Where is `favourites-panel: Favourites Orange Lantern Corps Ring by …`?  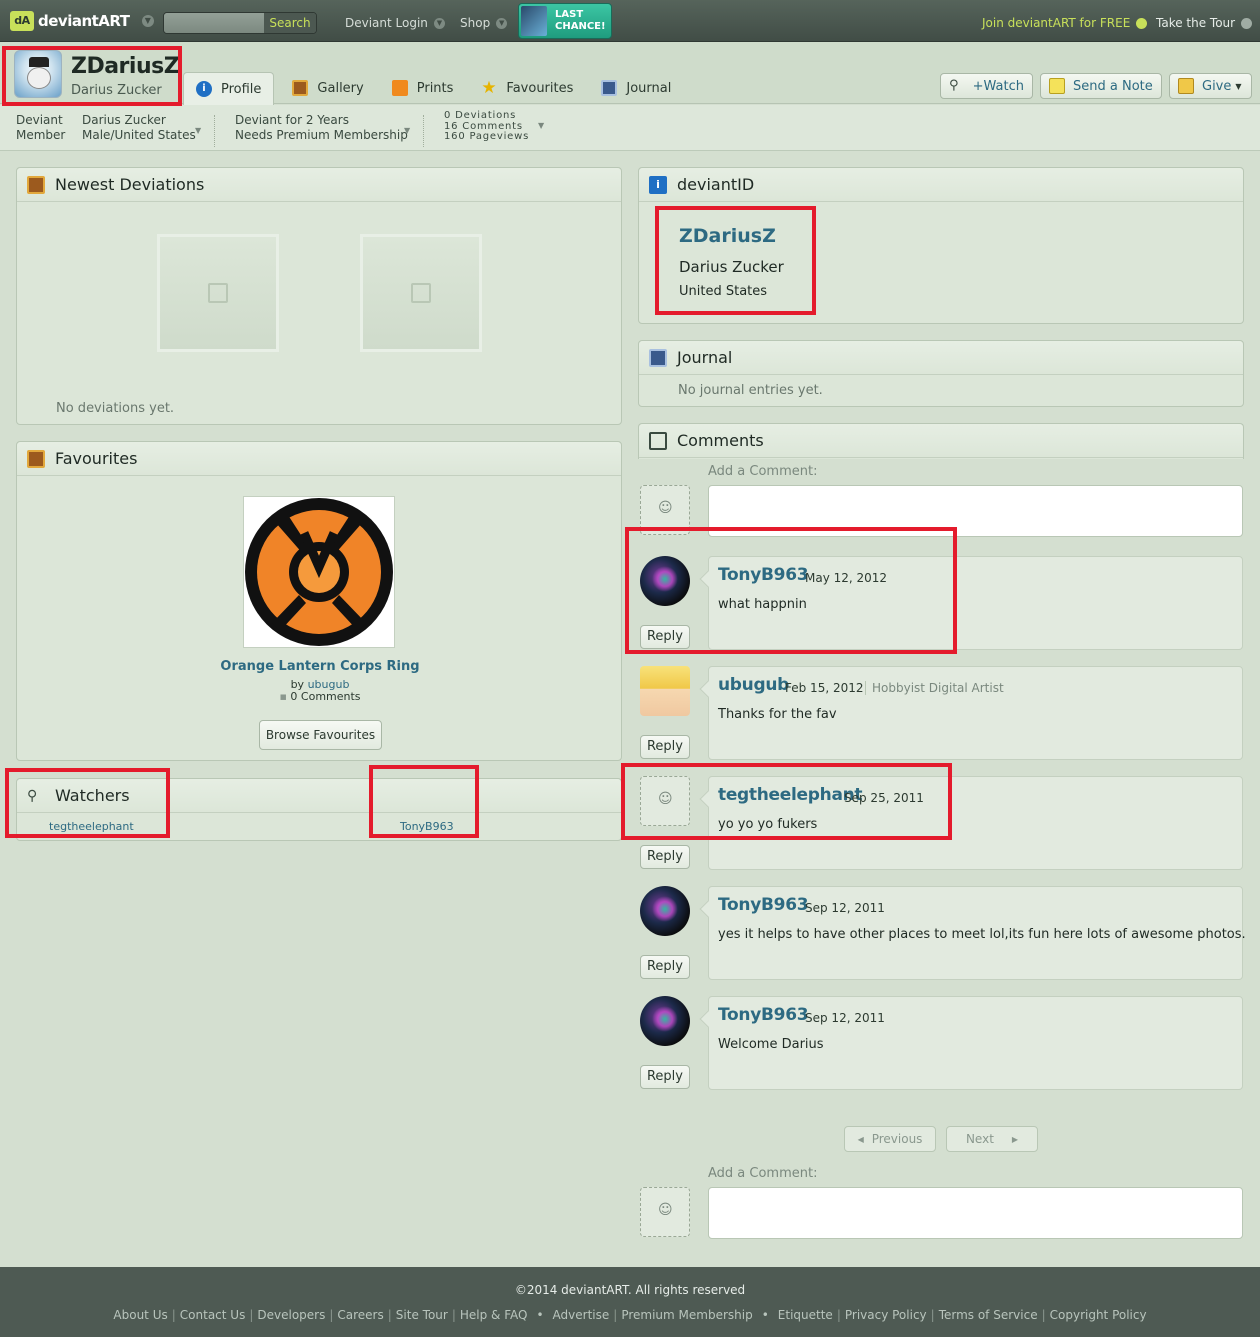
favourites-panel: Favourites Orange Lantern Corps Ring by … is located at coordinates (319, 601).